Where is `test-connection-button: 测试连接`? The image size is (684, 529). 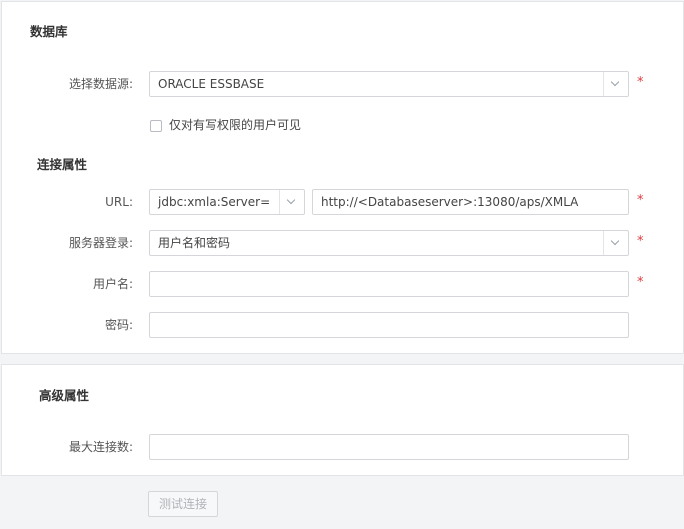
test-connection-button: 测试连接 is located at coordinates (183, 504).